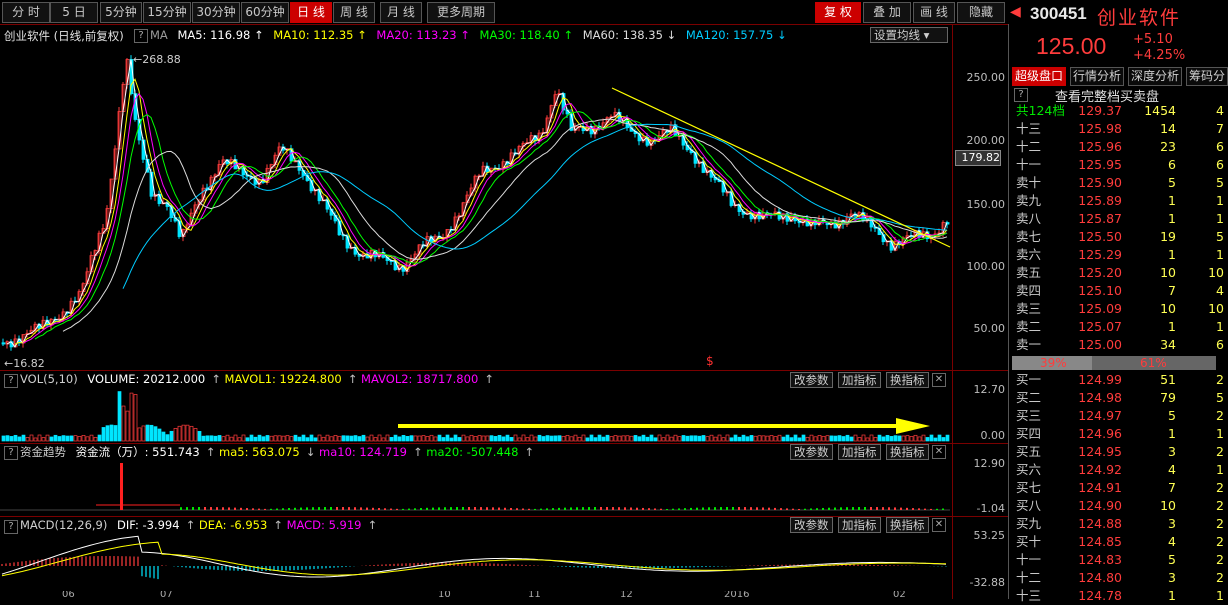 The height and width of the screenshot is (605, 1228). I want to click on vol-volume-value: VOLUME: 20212.000, so click(146, 379).